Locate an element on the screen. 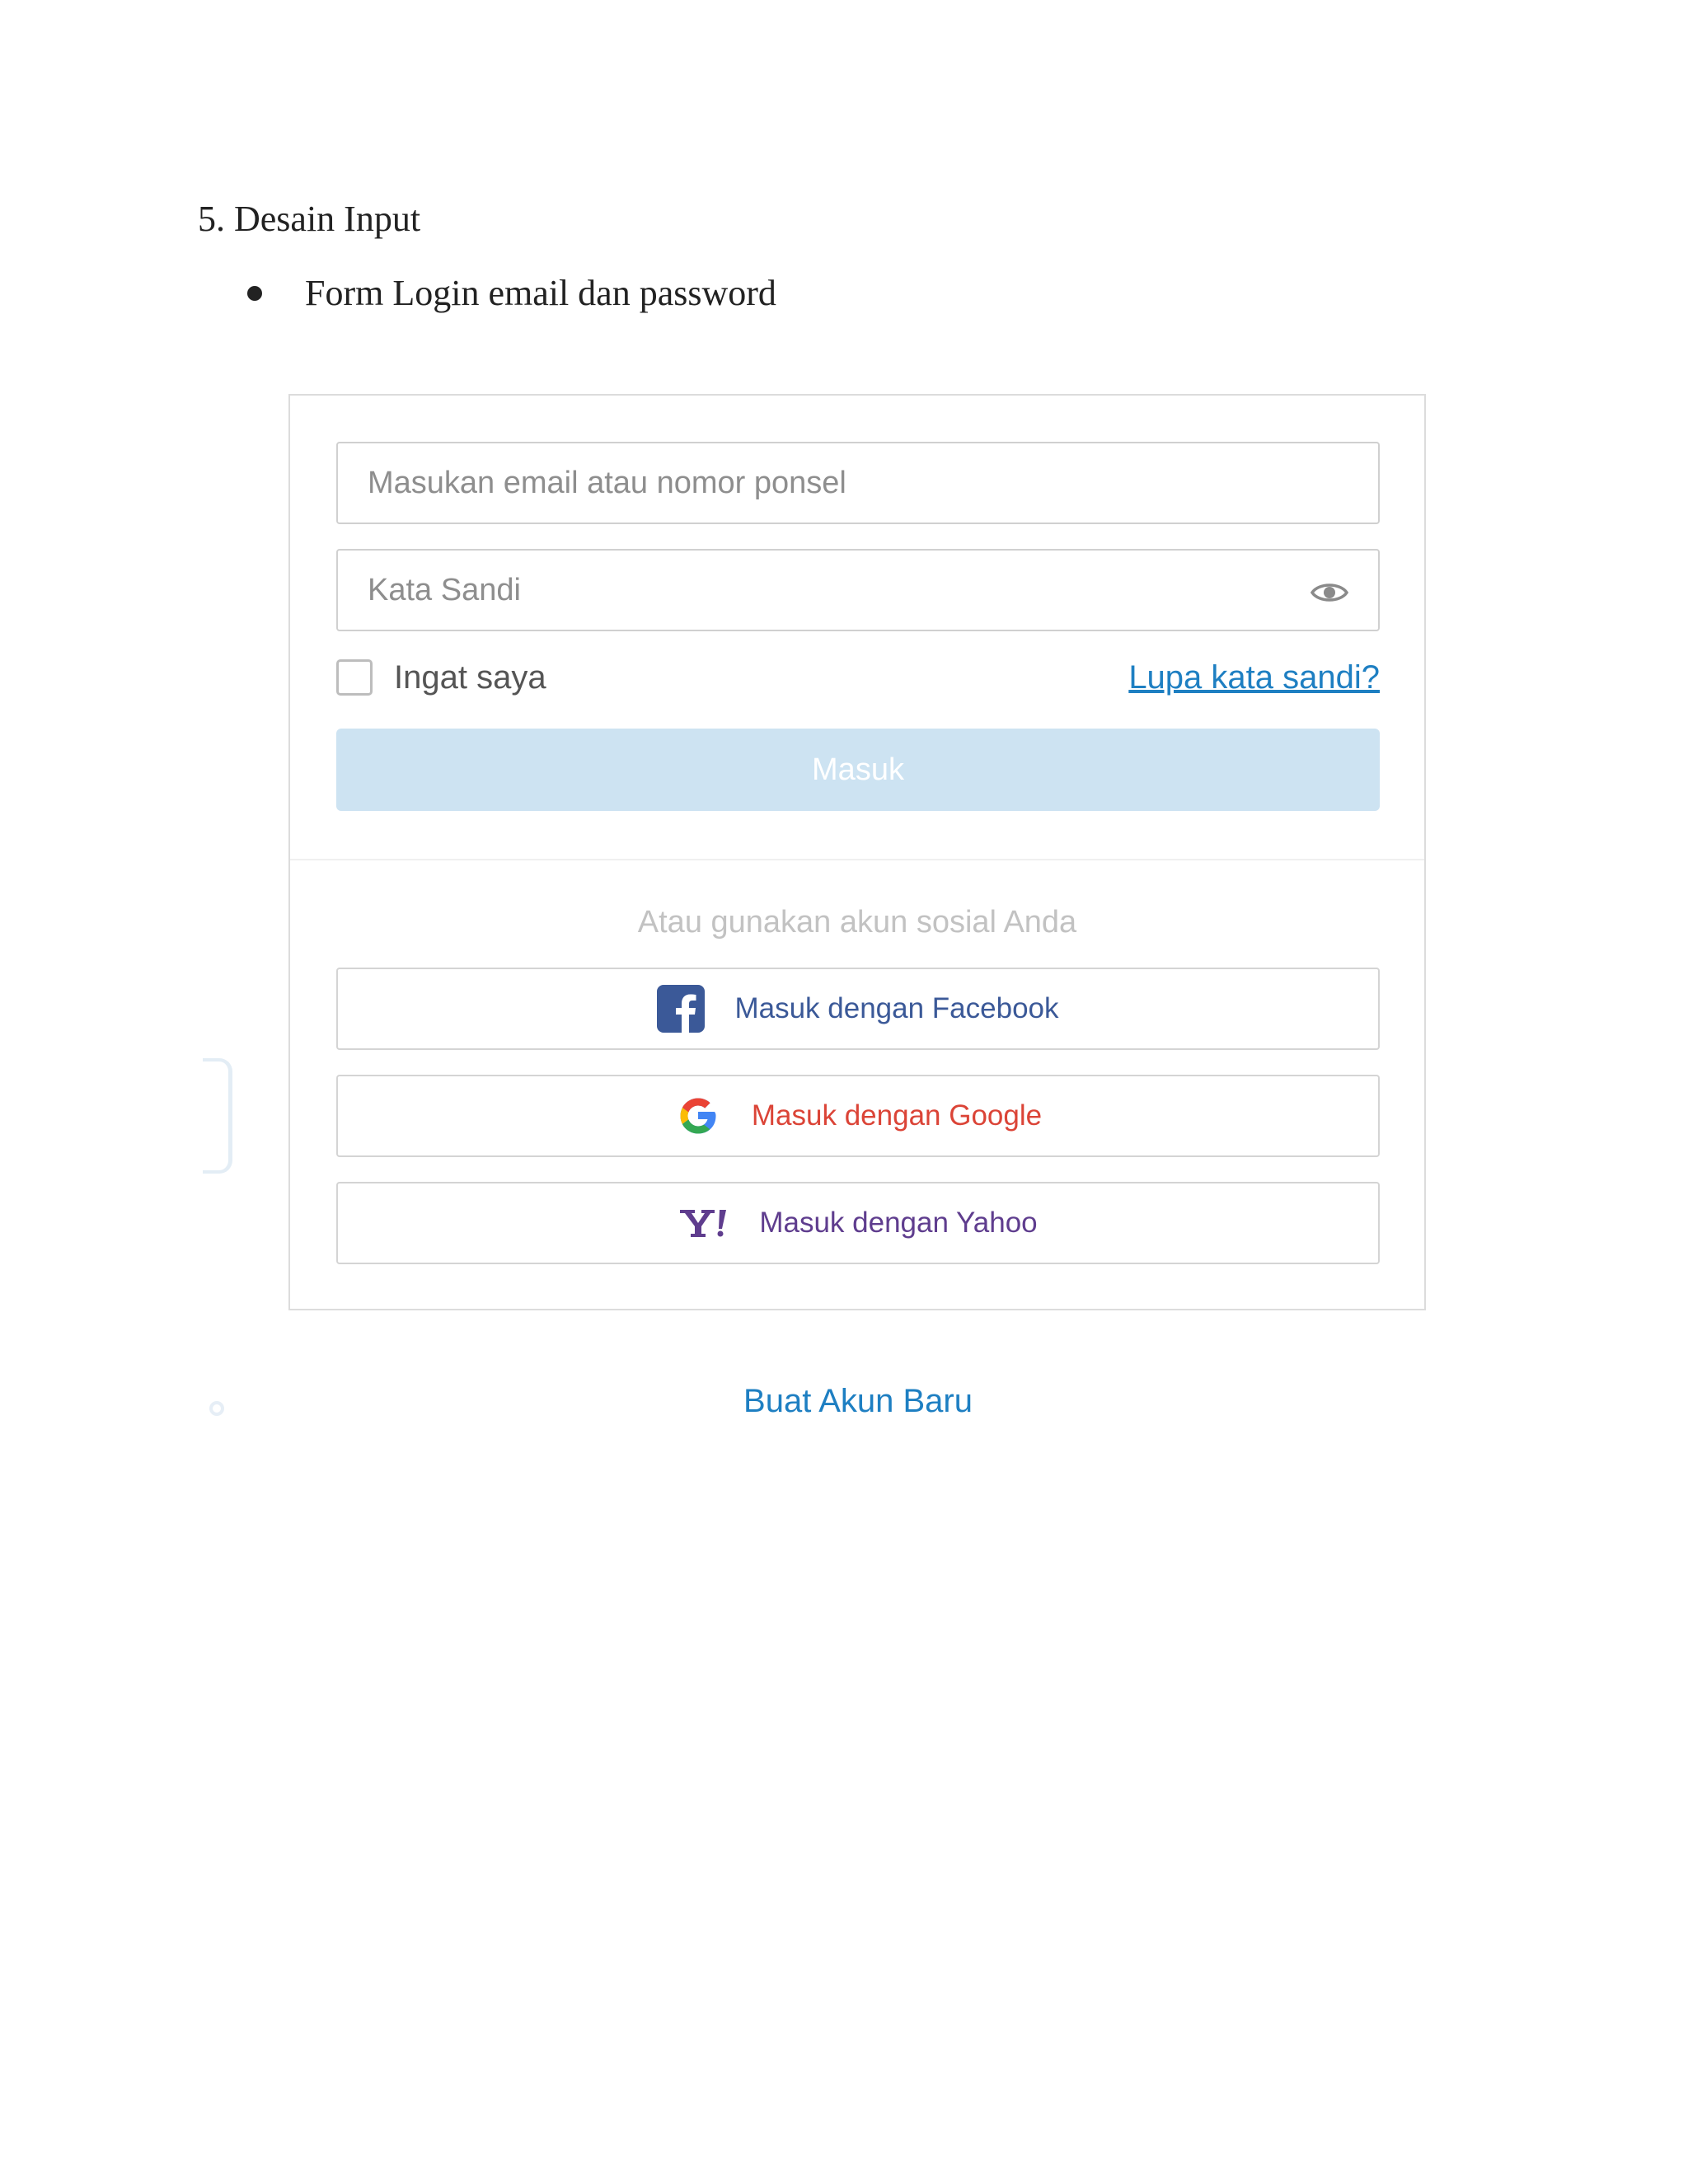  remember-row: Ingat saya Lupa kata sandi? is located at coordinates (858, 677).